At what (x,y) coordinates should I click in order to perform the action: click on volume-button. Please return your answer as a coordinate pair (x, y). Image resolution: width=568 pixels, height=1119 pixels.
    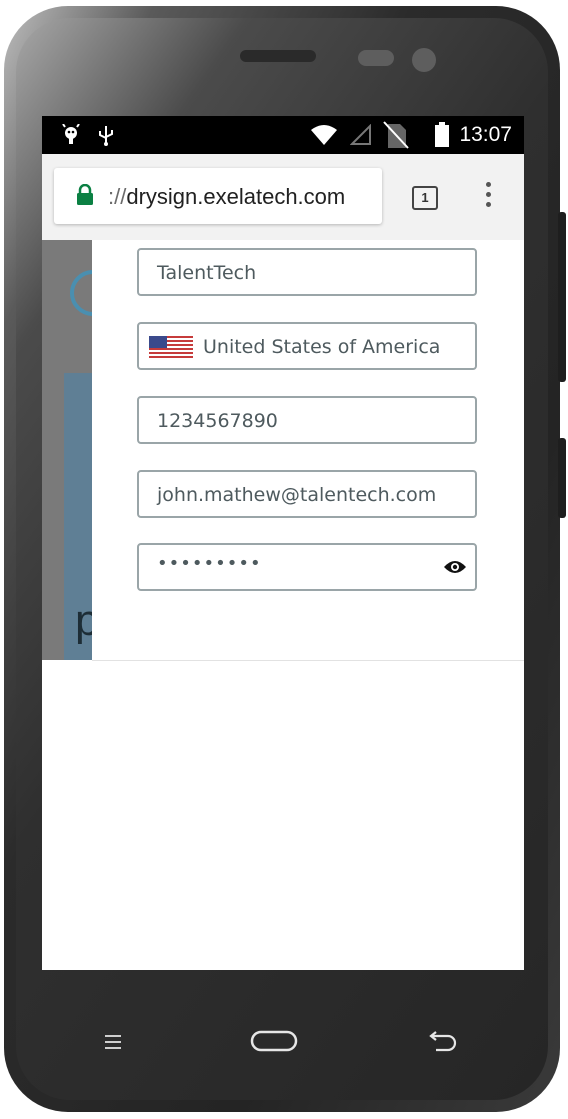
    Looking at the image, I should click on (562, 297).